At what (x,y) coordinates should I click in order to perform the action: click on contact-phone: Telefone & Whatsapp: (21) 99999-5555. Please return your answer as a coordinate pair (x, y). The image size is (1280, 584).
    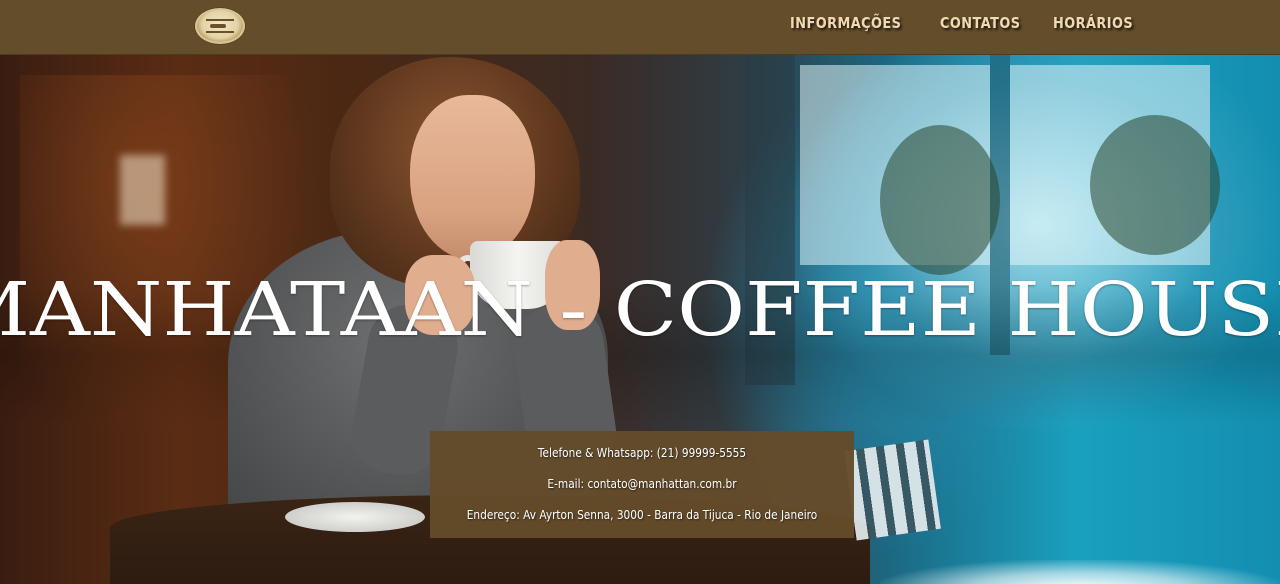
    Looking at the image, I should click on (642, 453).